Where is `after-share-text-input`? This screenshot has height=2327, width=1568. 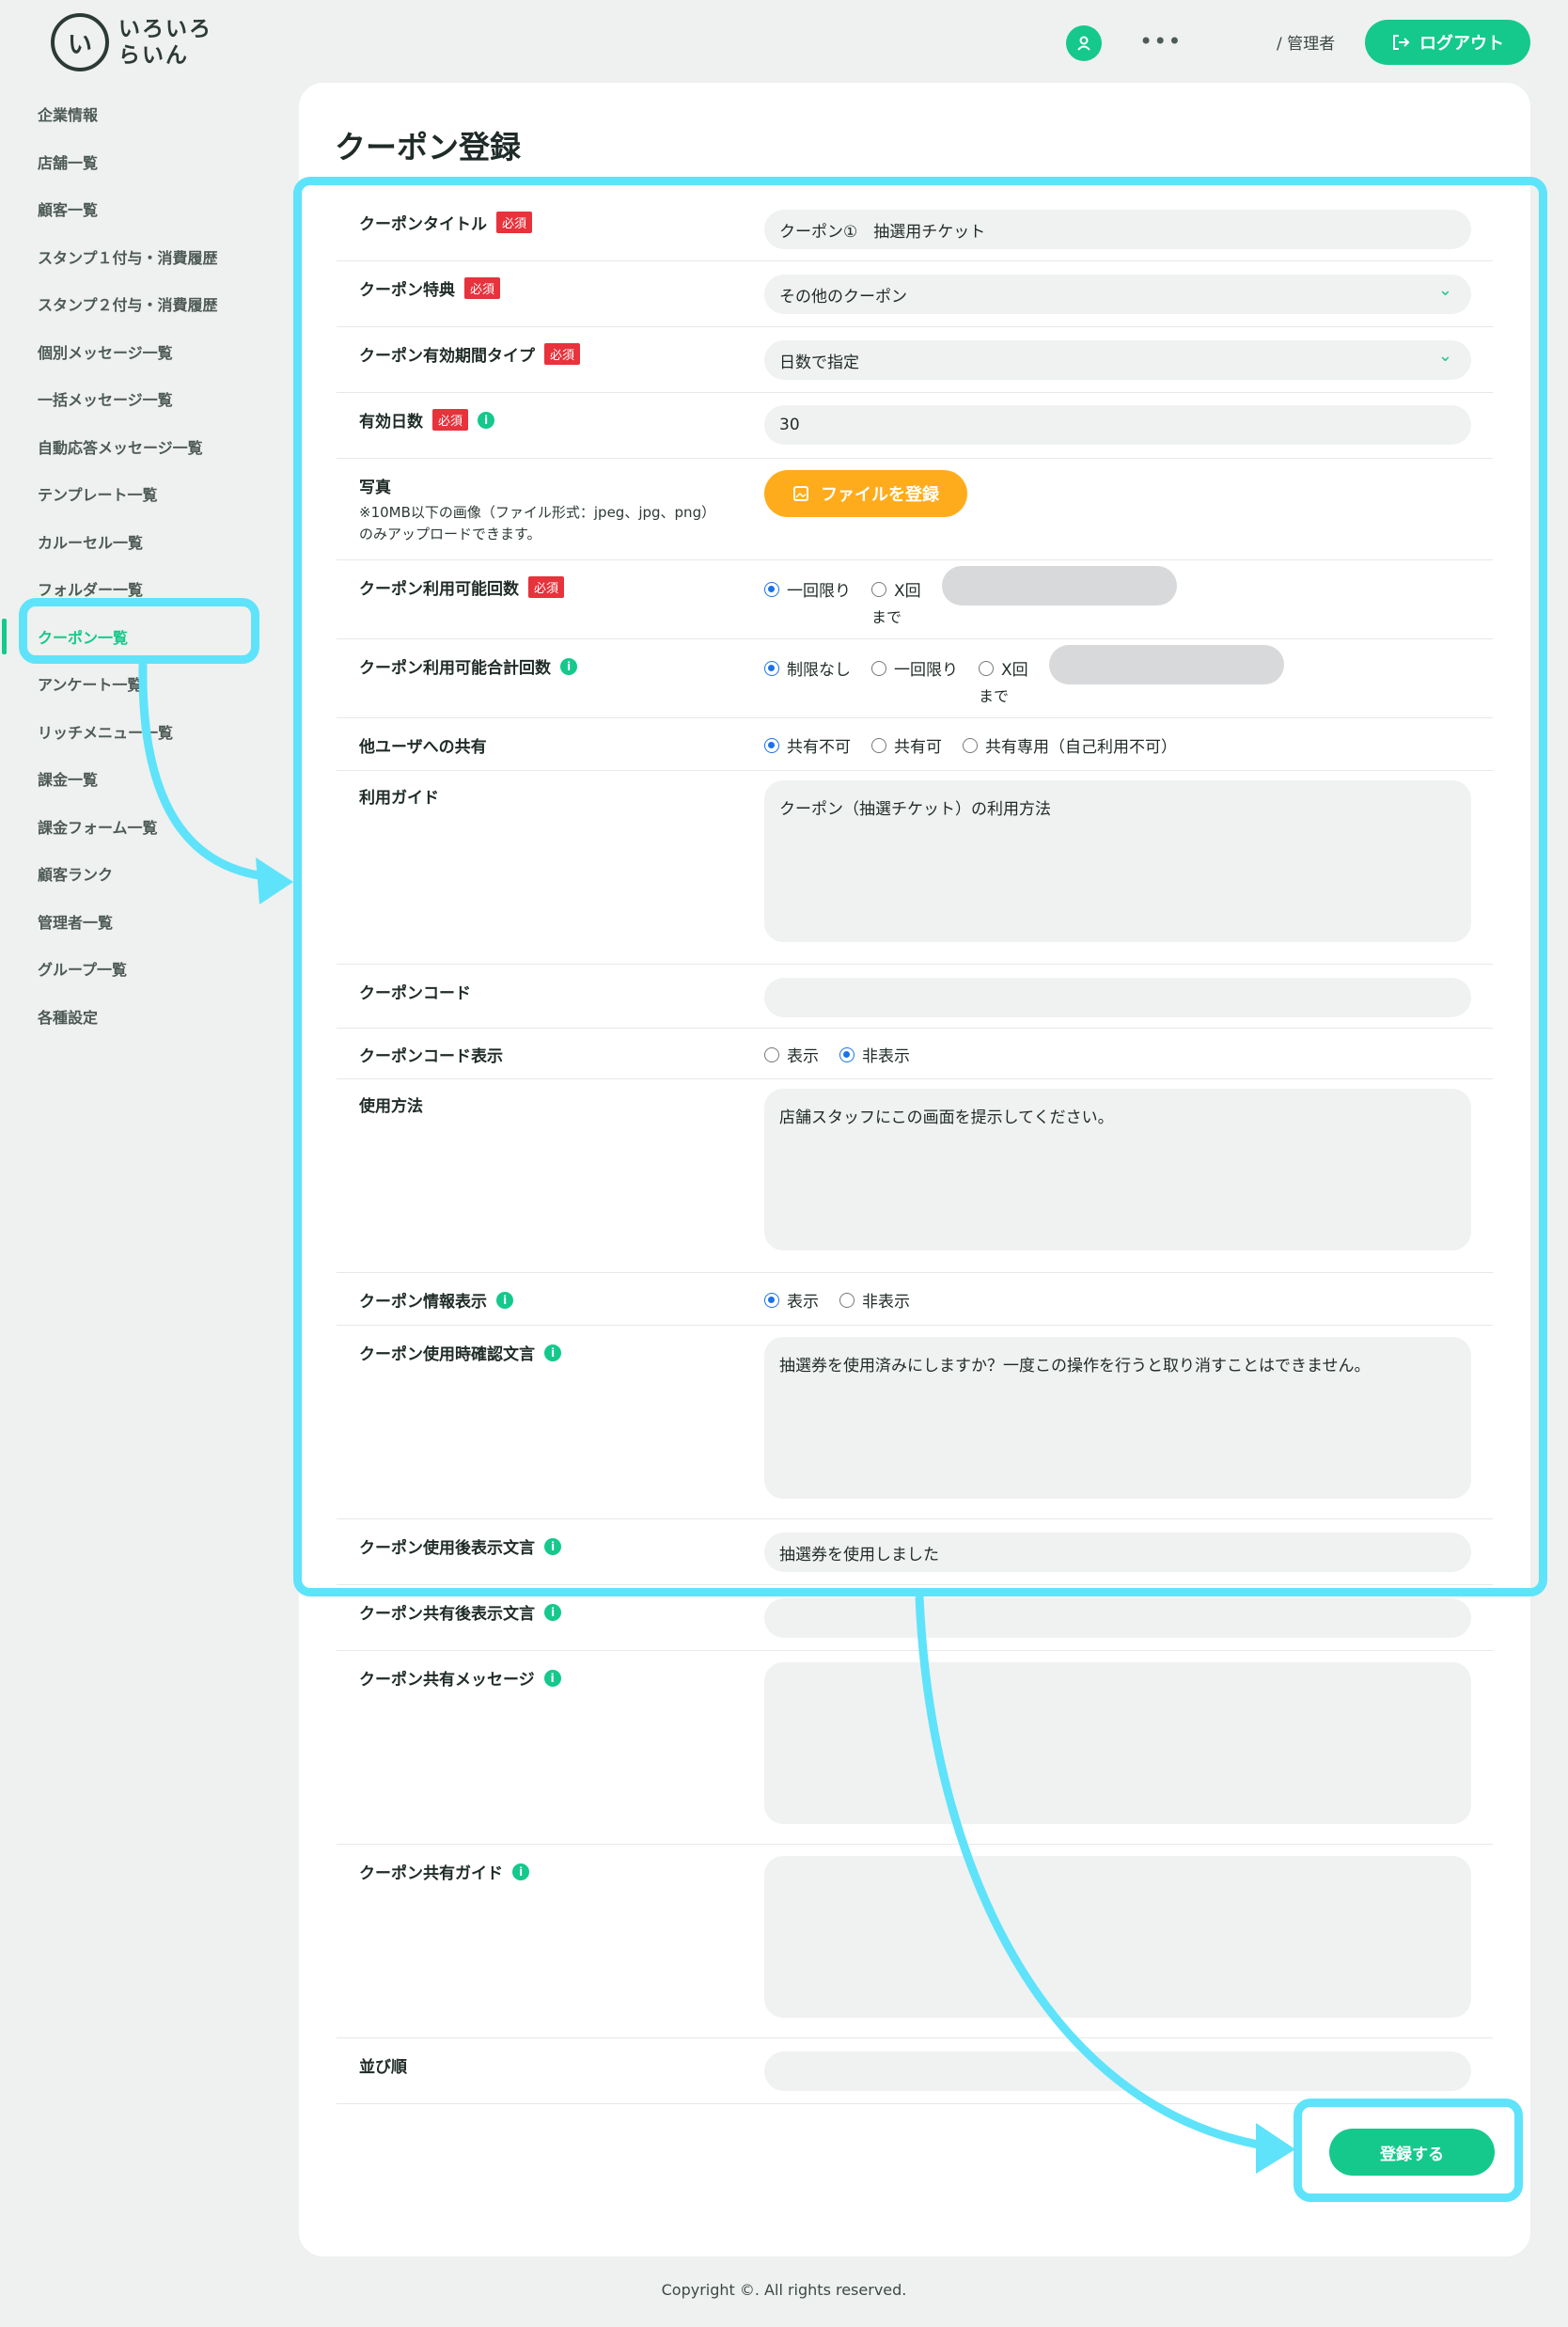
after-share-text-input is located at coordinates (1117, 1618).